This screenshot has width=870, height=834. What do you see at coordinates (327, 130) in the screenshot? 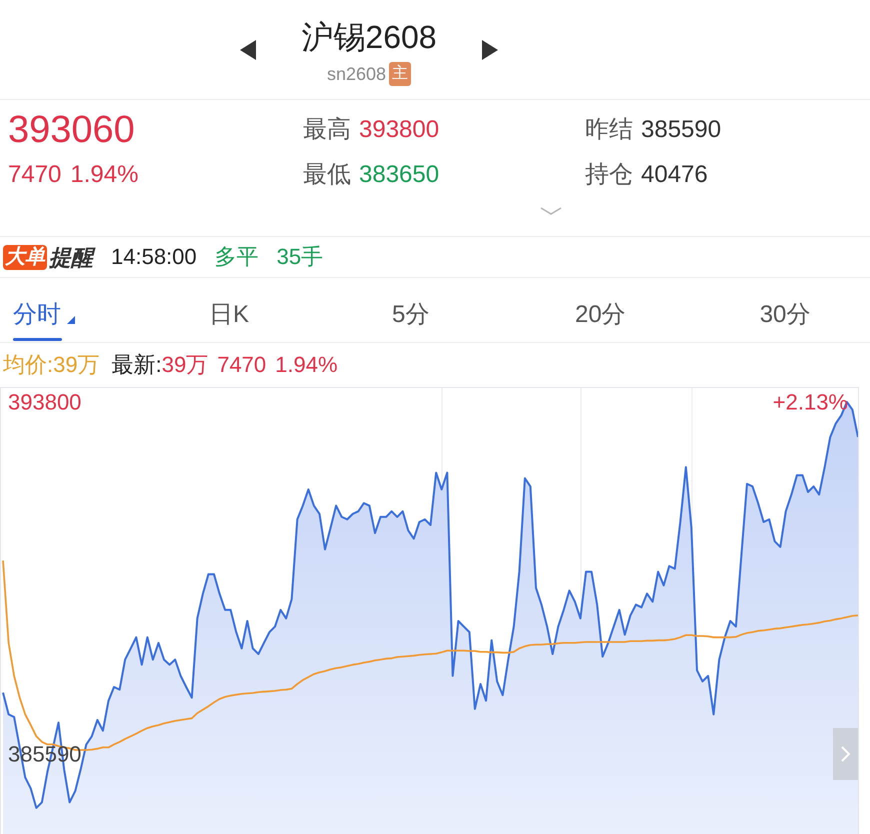
I see `stat-label: 最高` at bounding box center [327, 130].